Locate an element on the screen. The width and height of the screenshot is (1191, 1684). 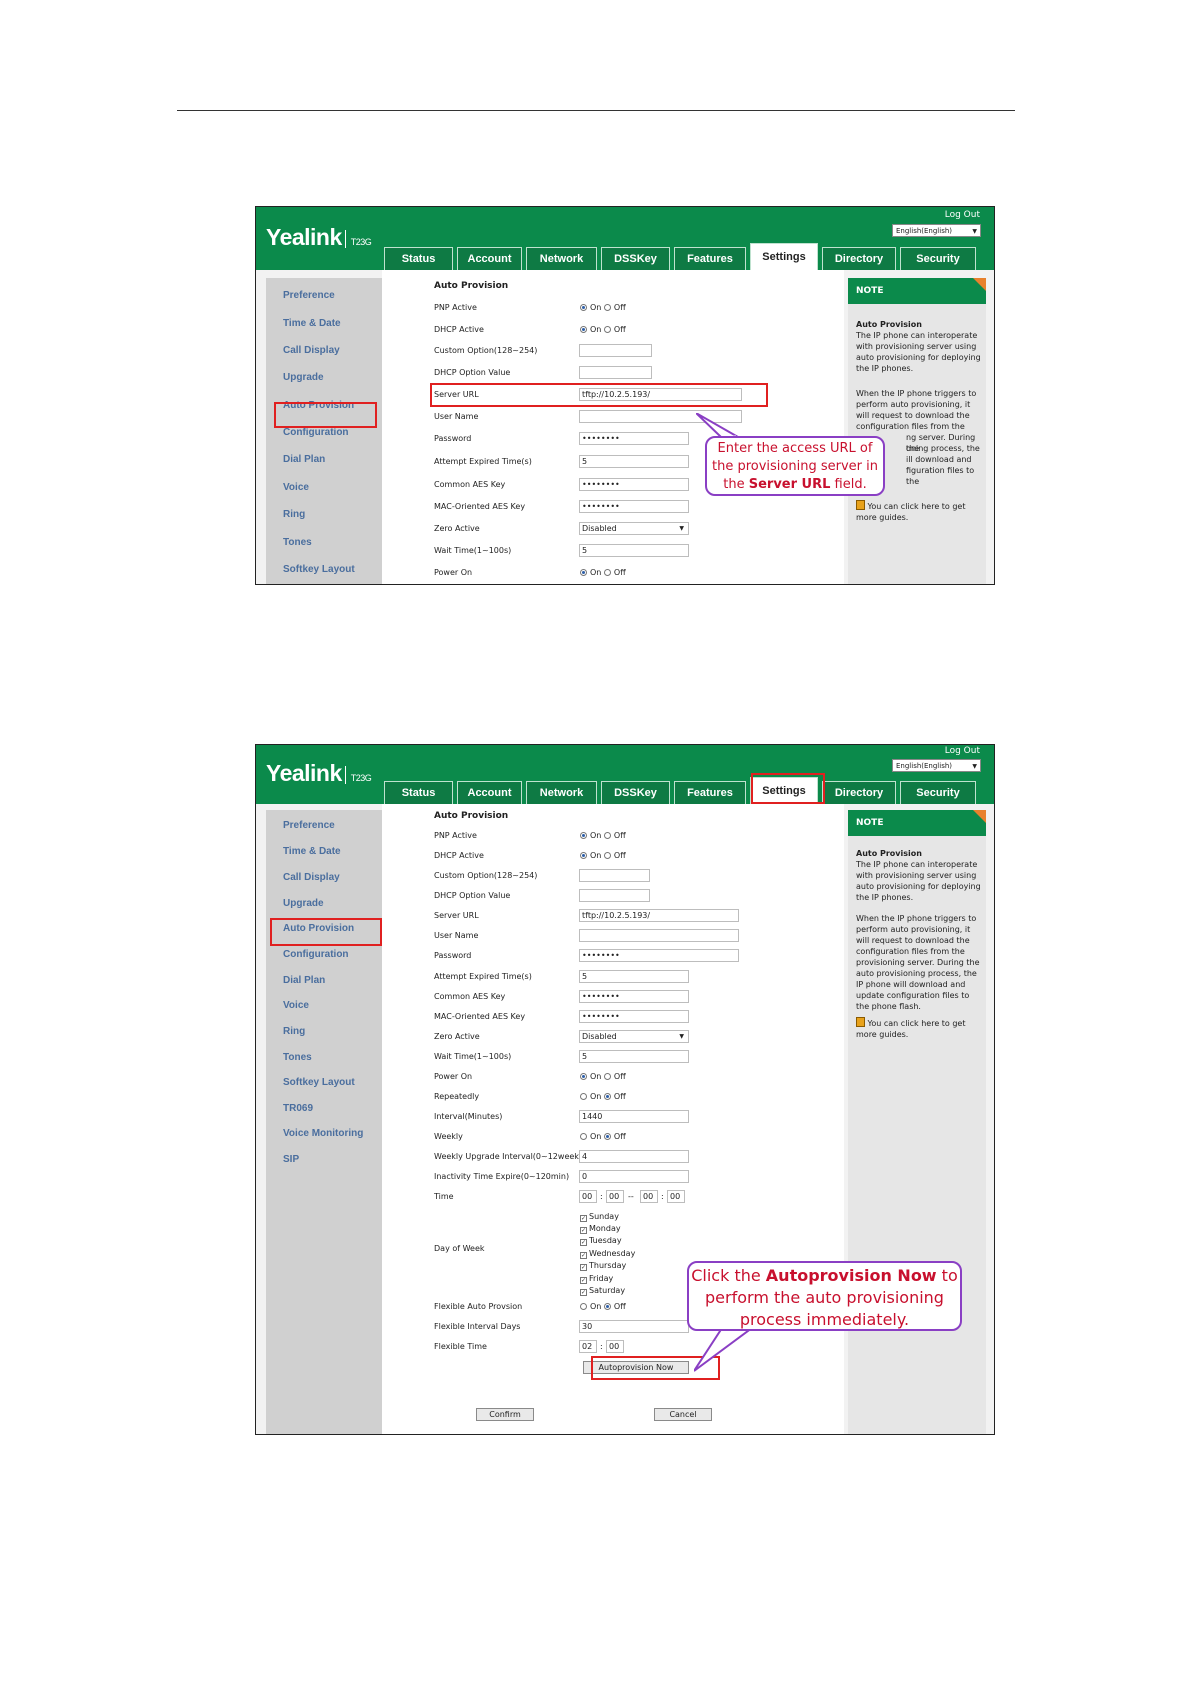
day-checkbox-sunday: ✓ Sunday is located at coordinates (599, 1217).